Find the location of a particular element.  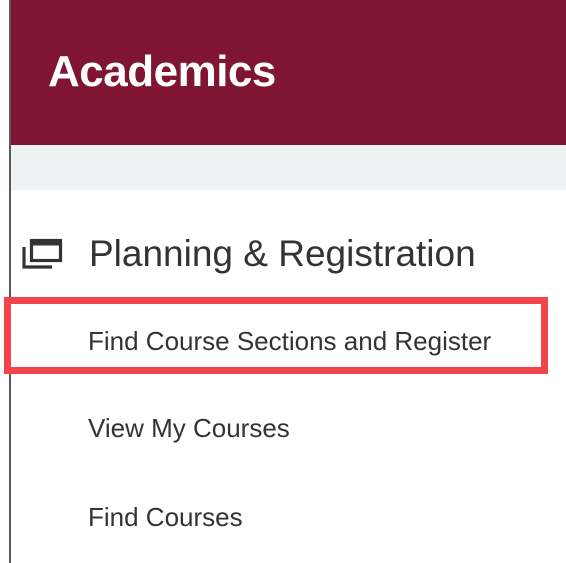

view-my-courses-link: View My Courses is located at coordinates (189, 428).